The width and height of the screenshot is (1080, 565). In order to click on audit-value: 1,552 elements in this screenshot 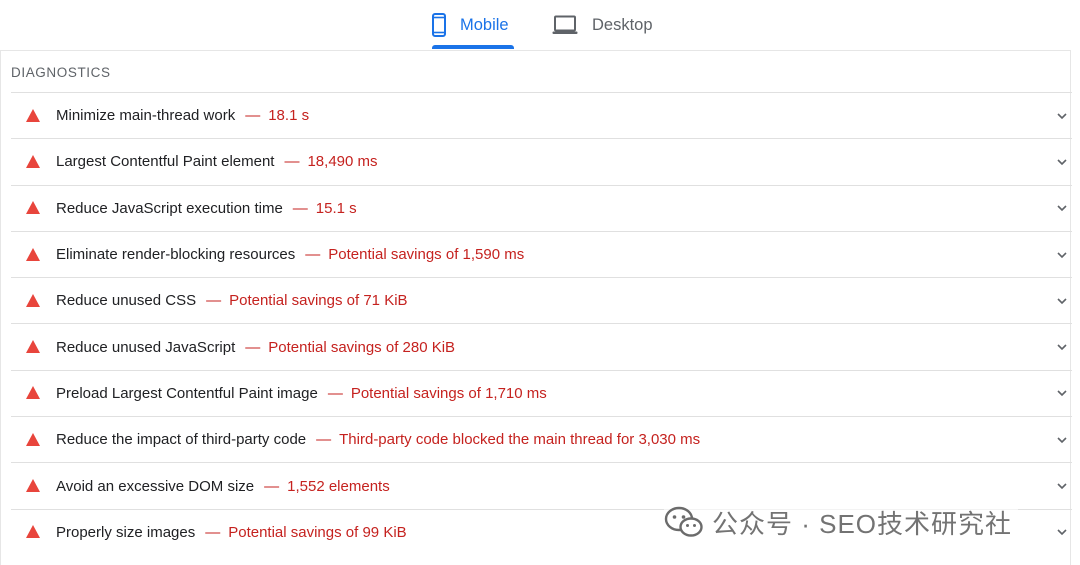, I will do `click(338, 486)`.